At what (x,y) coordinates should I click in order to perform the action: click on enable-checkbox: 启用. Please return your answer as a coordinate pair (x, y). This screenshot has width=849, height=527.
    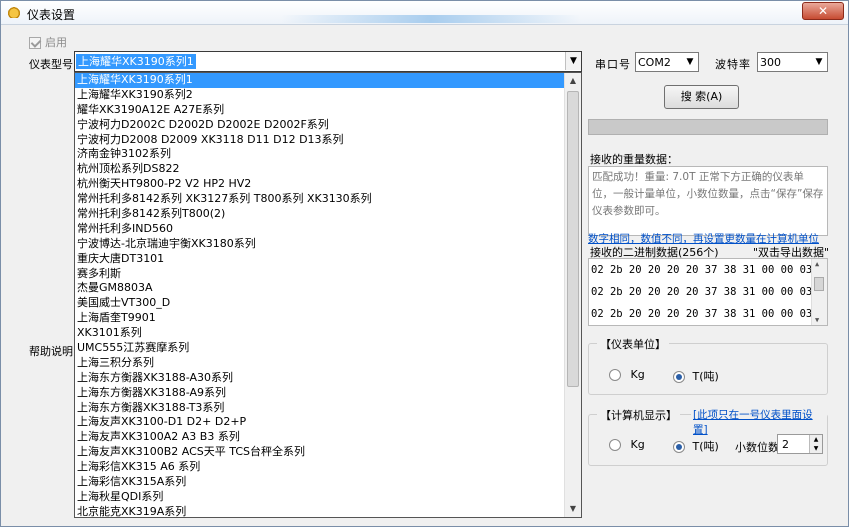
    Looking at the image, I should click on (48, 41).